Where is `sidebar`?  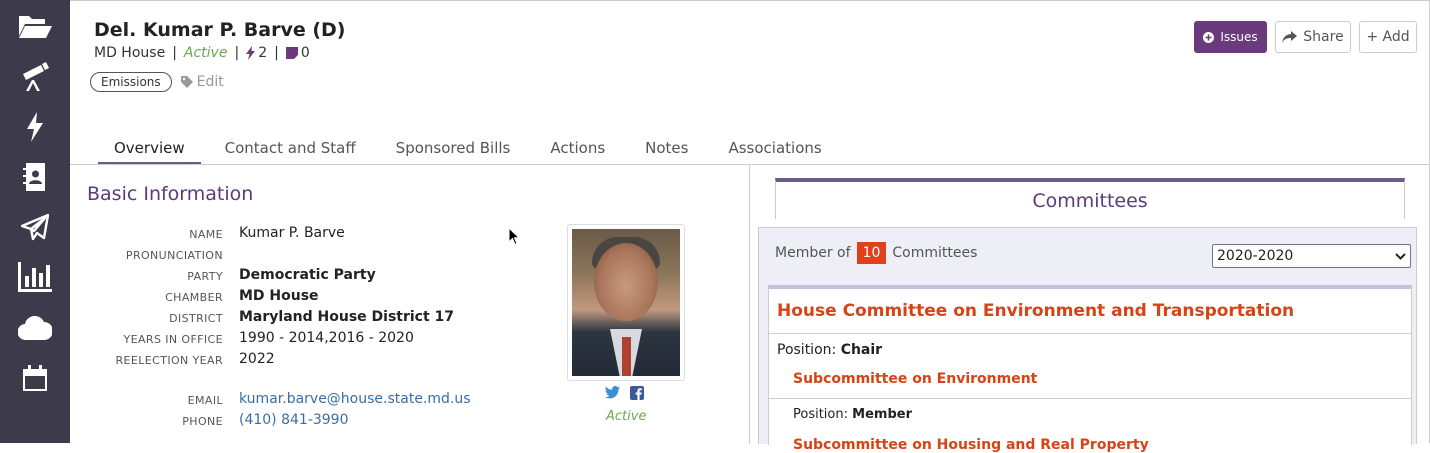
sidebar is located at coordinates (35, 221).